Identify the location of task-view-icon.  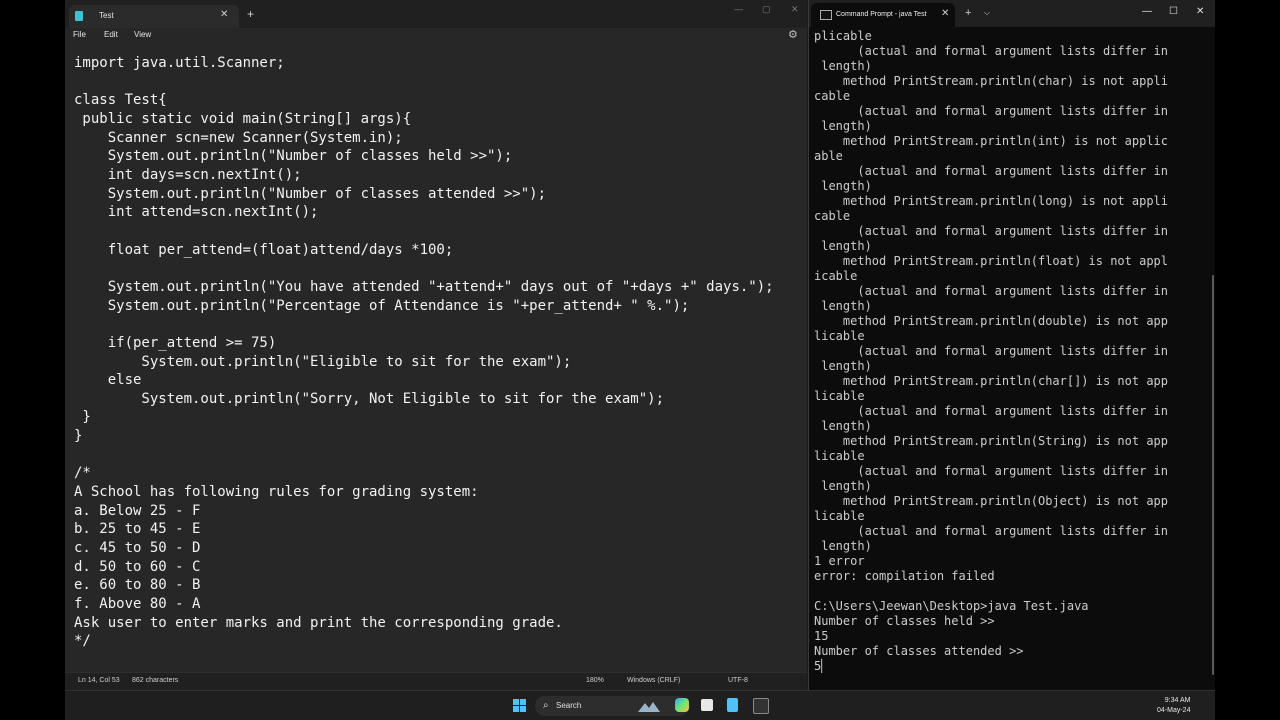
(707, 705).